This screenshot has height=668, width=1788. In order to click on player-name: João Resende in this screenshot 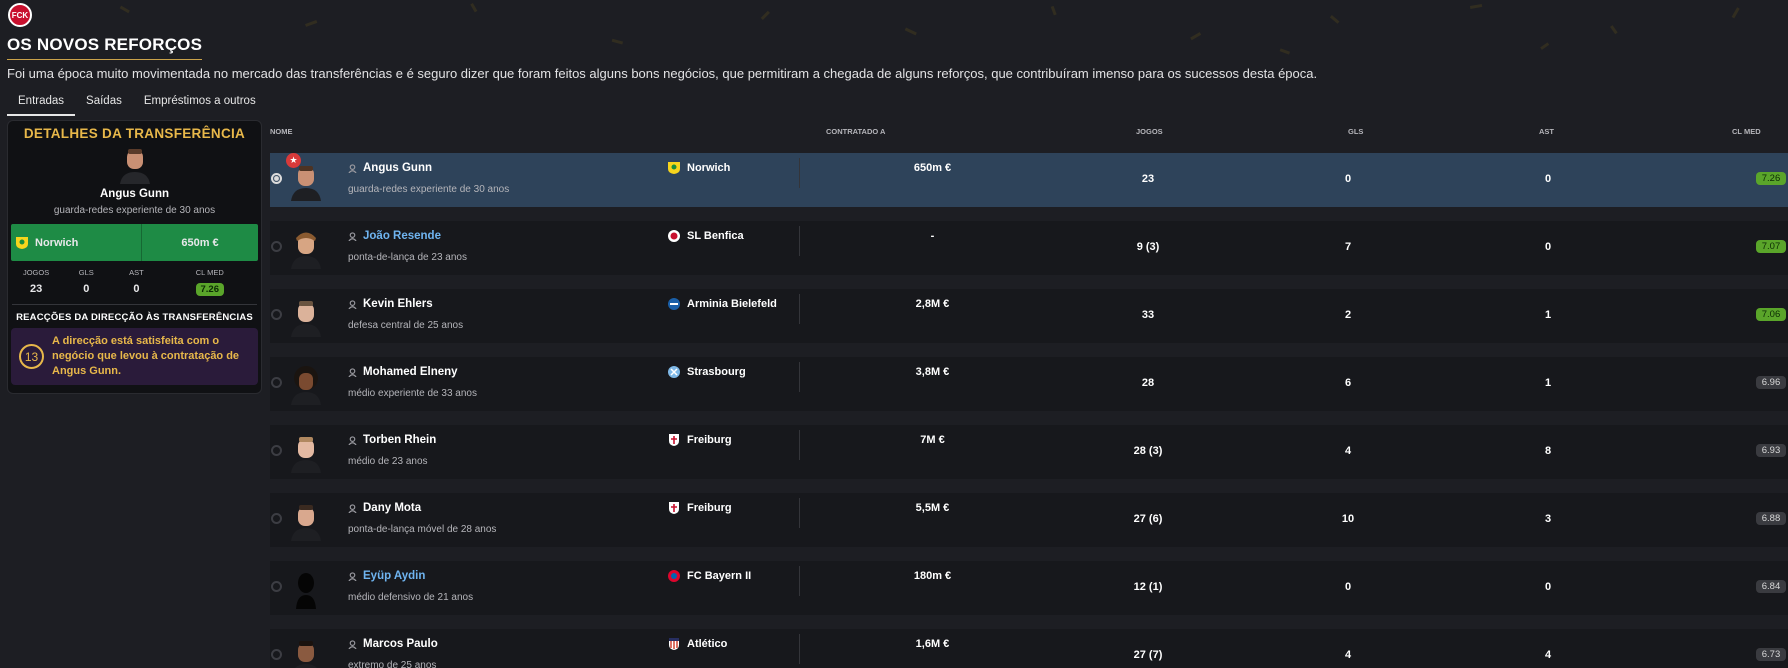, I will do `click(402, 236)`.